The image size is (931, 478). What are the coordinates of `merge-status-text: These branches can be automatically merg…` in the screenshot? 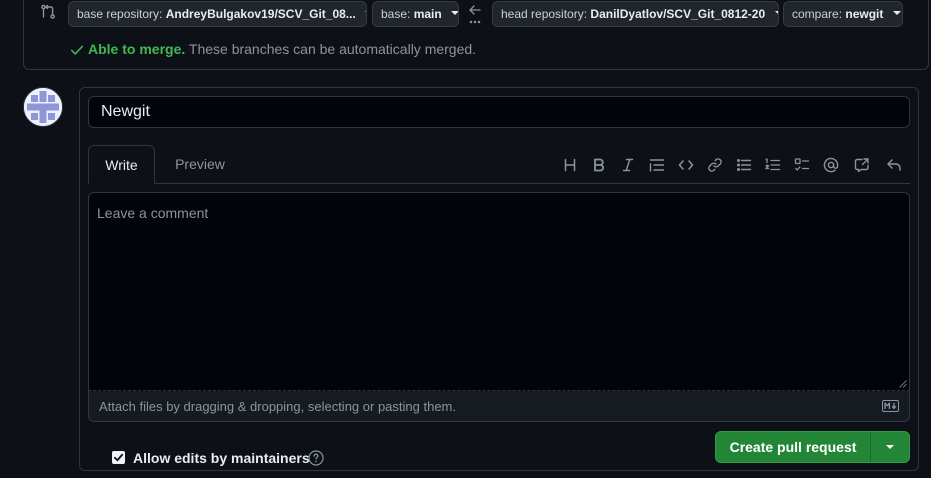 It's located at (332, 49).